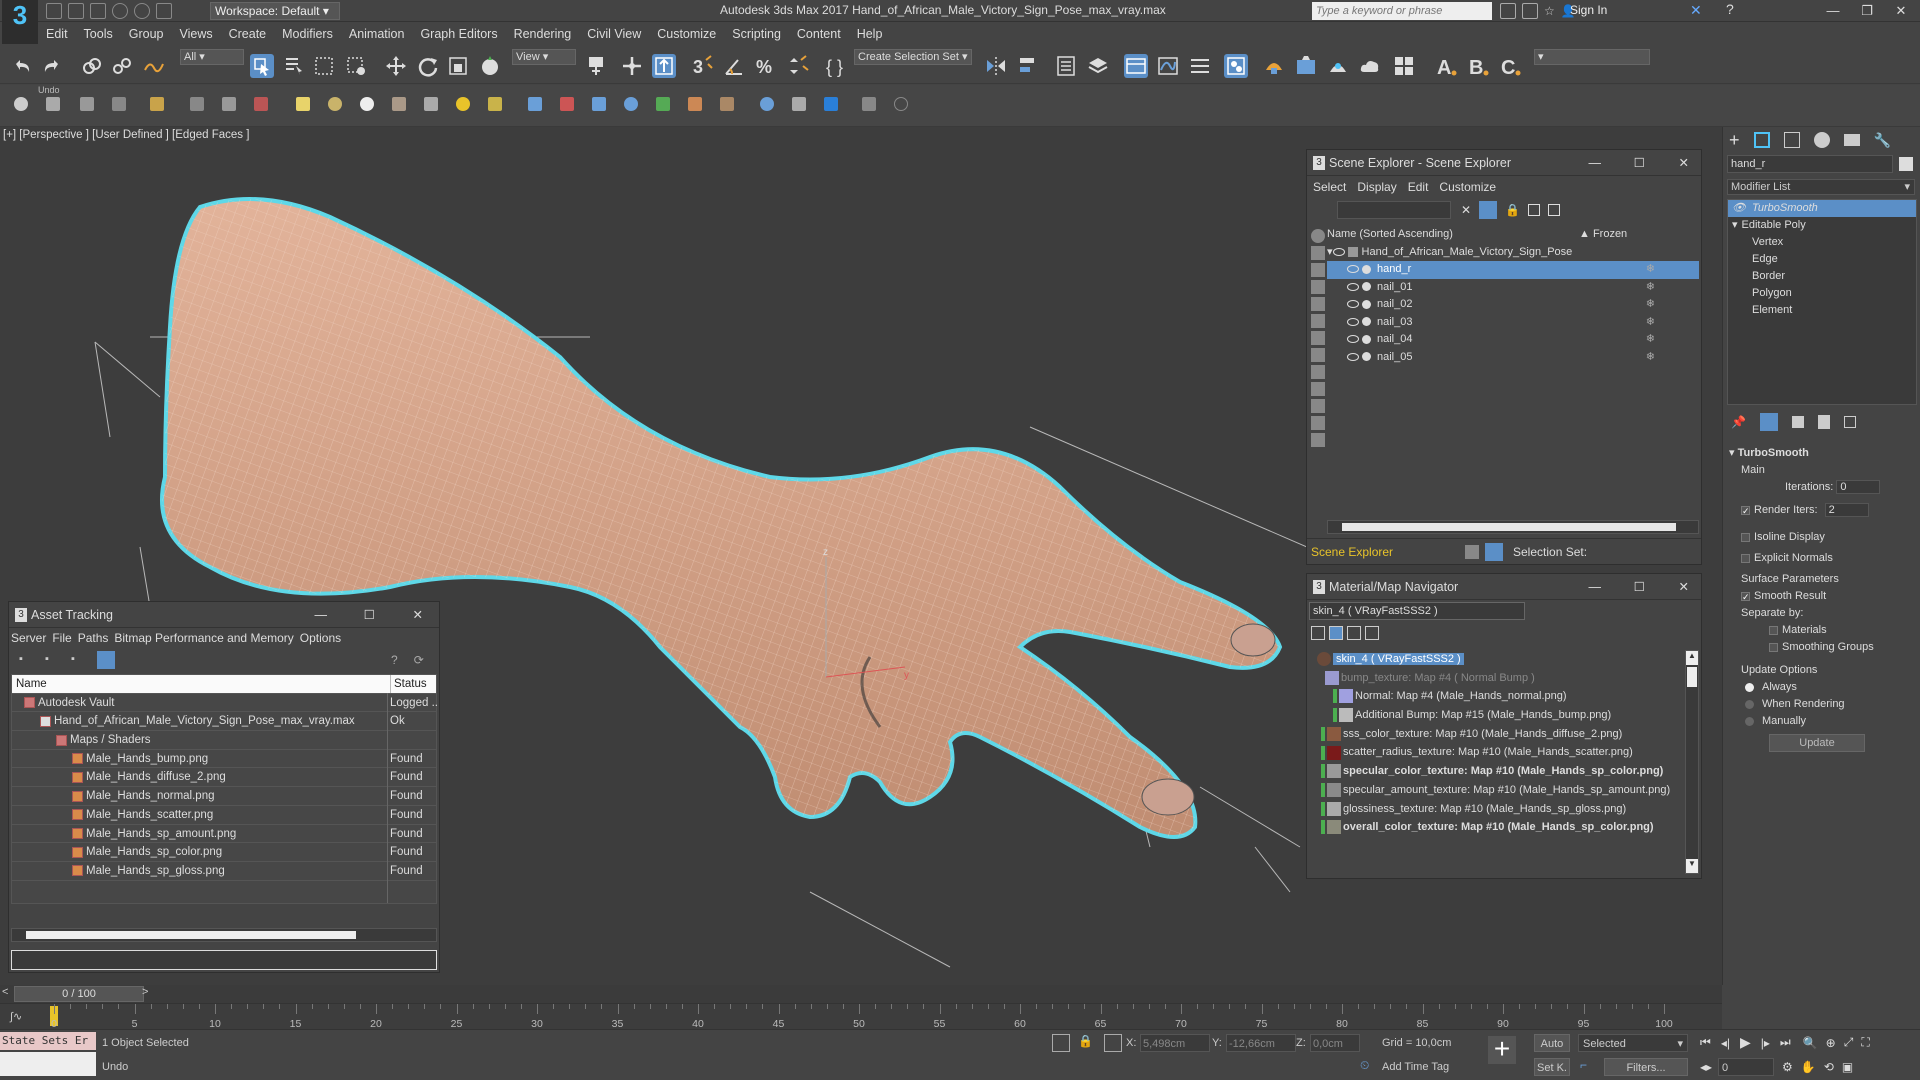 The width and height of the screenshot is (1920, 1080). Describe the element at coordinates (901, 104) in the screenshot. I see `info-tool-icon` at that location.